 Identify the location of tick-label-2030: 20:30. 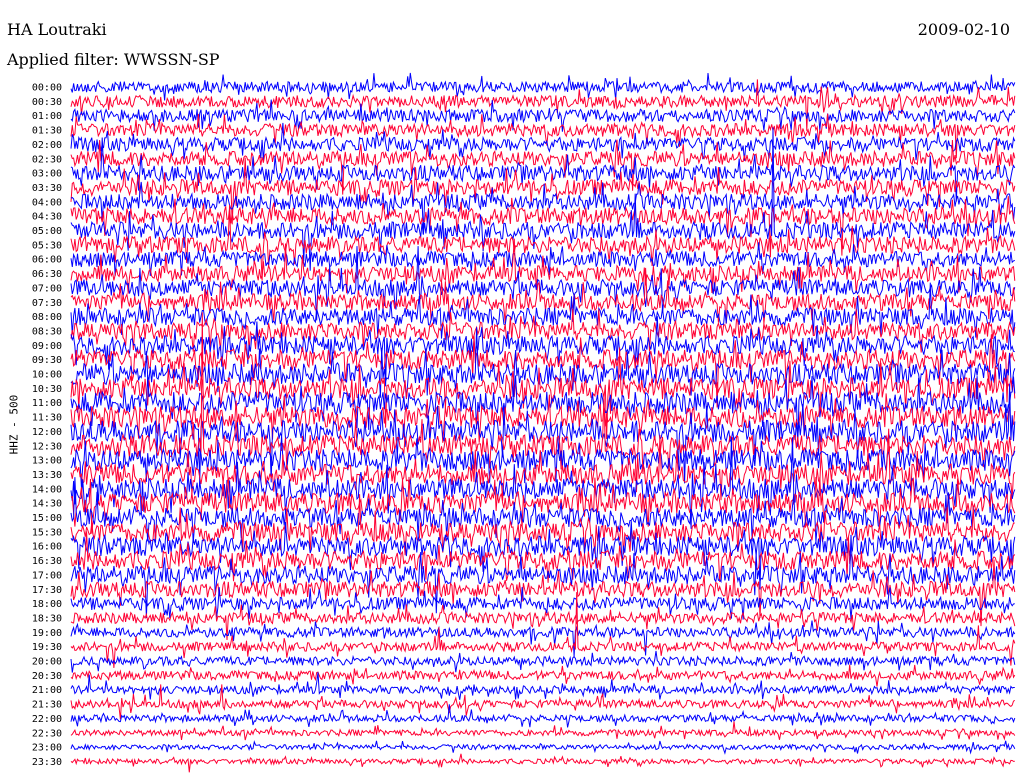
(47, 676).